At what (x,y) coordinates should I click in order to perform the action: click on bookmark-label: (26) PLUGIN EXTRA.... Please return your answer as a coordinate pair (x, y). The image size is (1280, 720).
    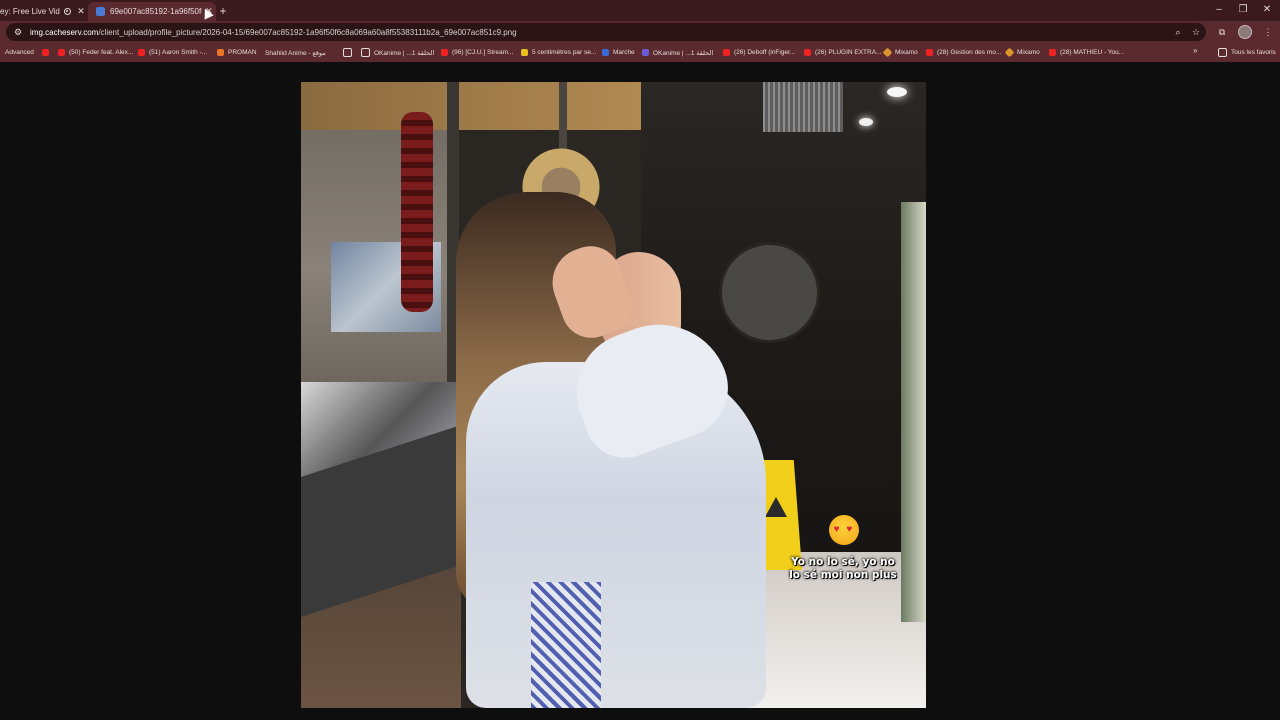
    Looking at the image, I should click on (848, 52).